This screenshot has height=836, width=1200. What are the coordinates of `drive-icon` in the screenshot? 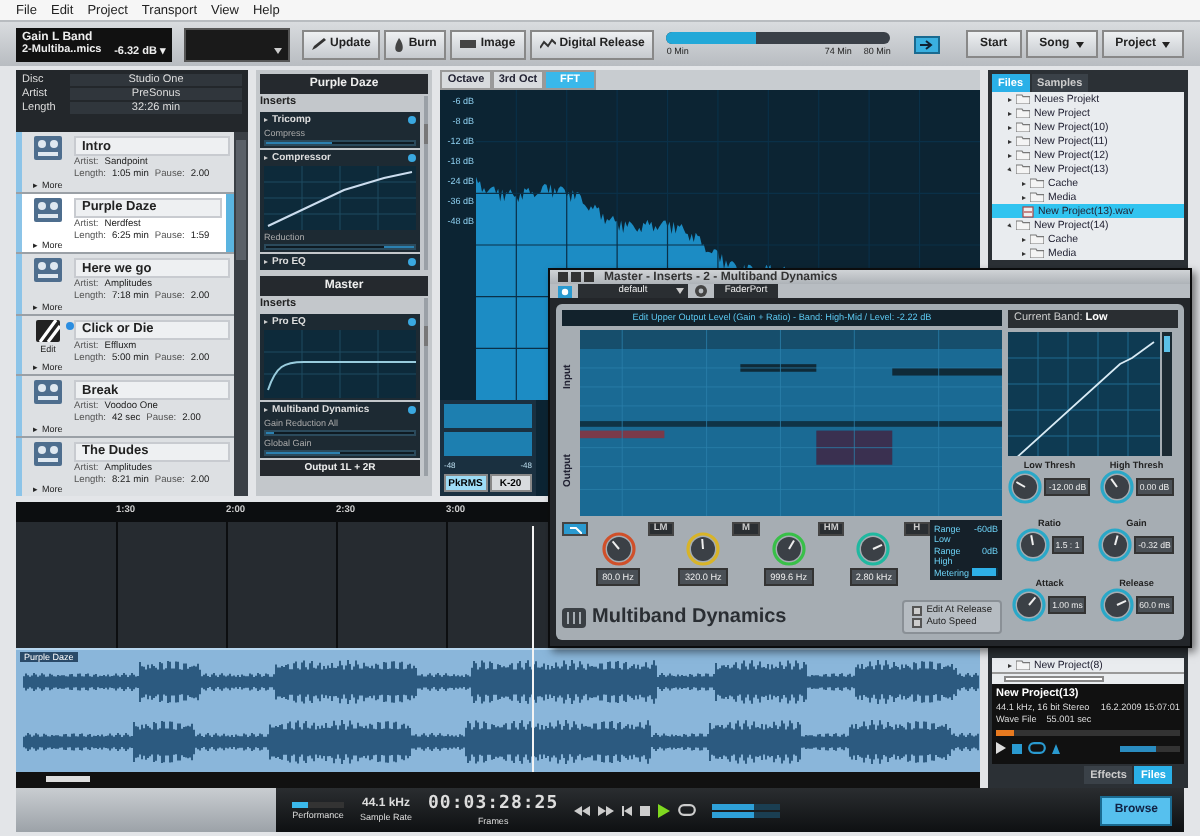 It's located at (468, 44).